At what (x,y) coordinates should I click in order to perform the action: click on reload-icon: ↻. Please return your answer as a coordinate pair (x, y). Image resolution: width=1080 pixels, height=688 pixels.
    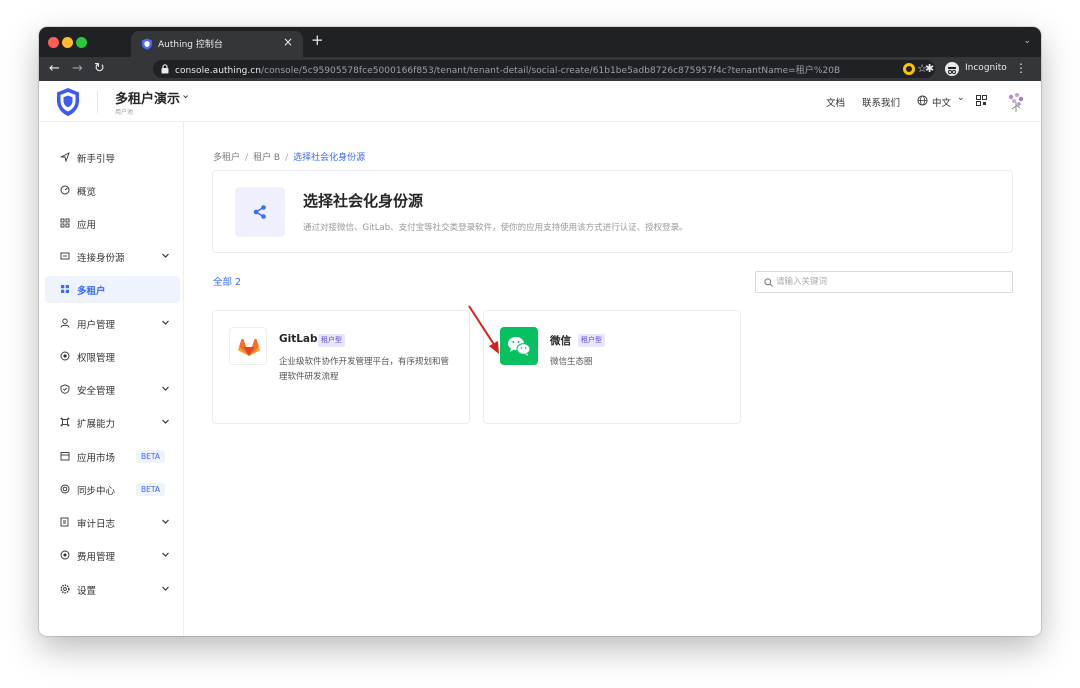
    Looking at the image, I should click on (99, 69).